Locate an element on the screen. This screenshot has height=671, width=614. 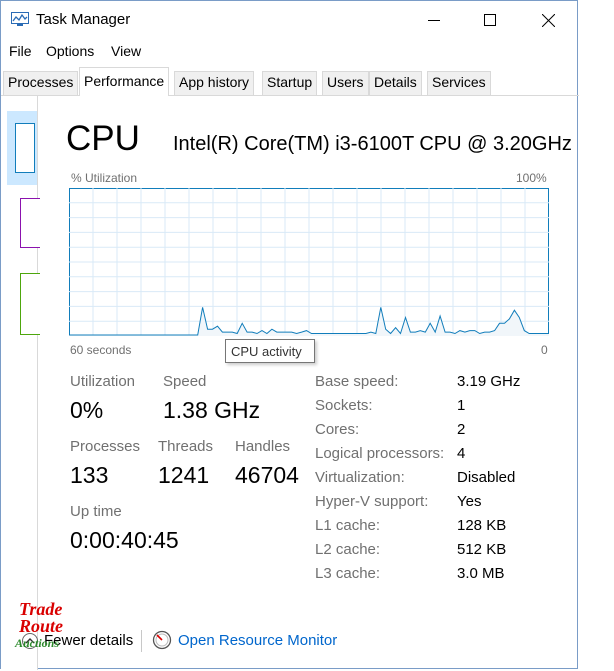
l2-cache-label: L2 cache: is located at coordinates (348, 549).